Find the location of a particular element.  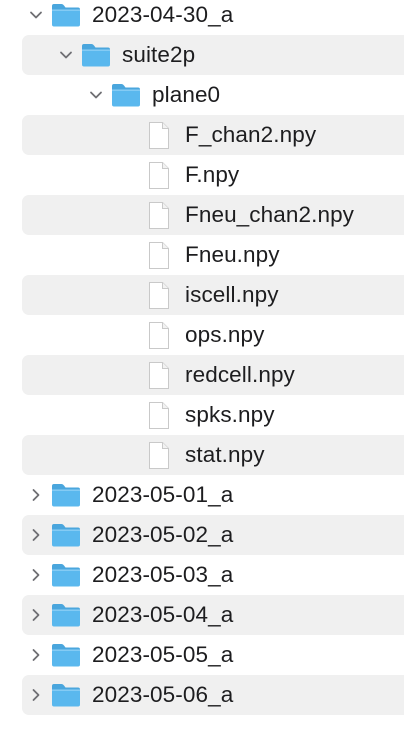

tree-row-folder: 2023-05-05_a is located at coordinates (202, 655).